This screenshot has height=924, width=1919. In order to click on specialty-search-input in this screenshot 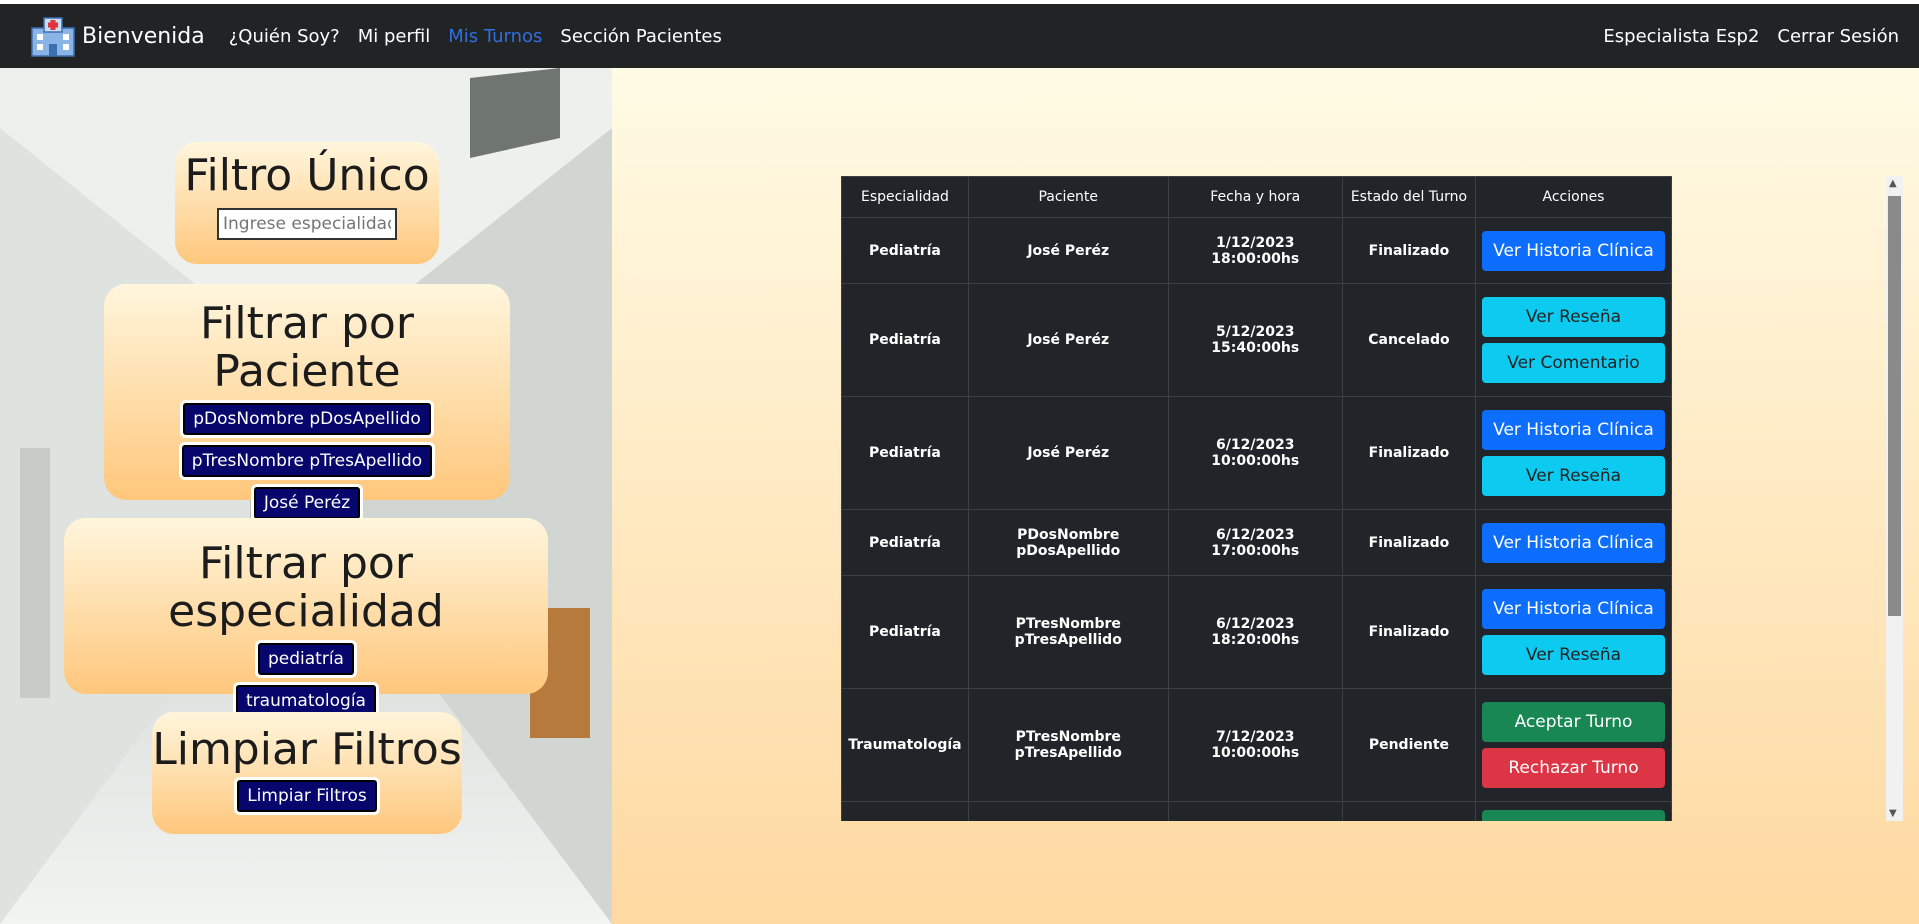, I will do `click(307, 224)`.